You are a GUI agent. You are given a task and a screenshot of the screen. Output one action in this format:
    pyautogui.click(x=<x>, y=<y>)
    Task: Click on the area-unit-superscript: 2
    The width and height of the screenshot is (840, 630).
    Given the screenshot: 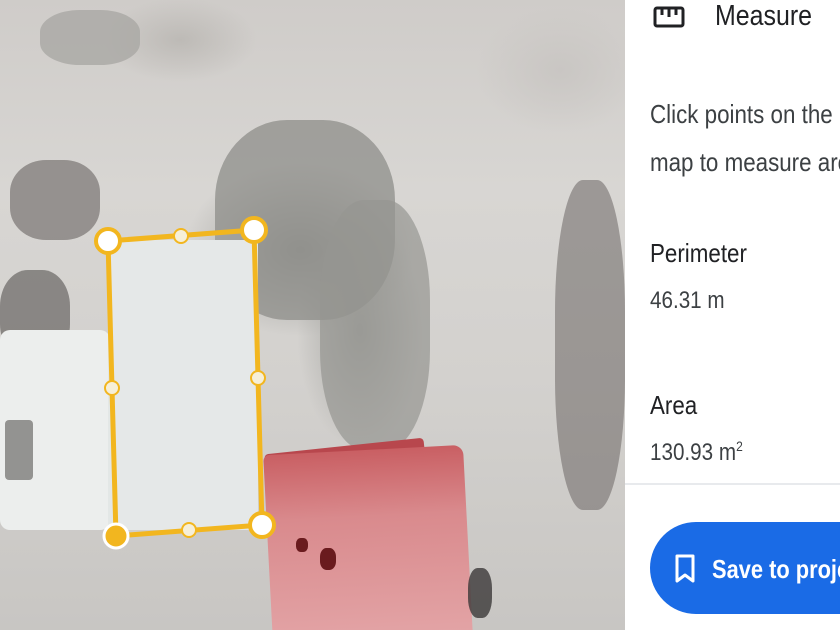 What is the action you would take?
    pyautogui.click(x=739, y=446)
    